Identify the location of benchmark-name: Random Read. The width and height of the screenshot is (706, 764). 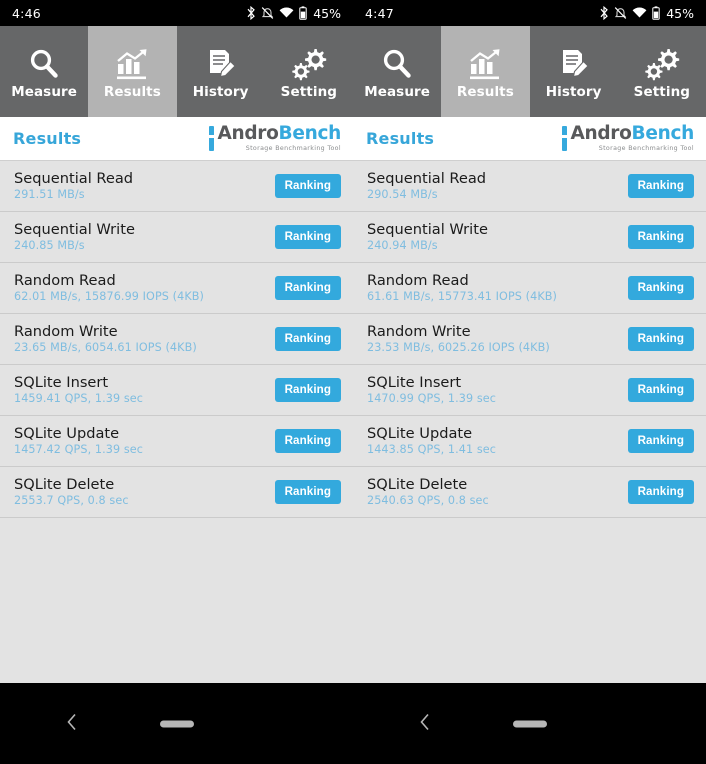
(65, 280).